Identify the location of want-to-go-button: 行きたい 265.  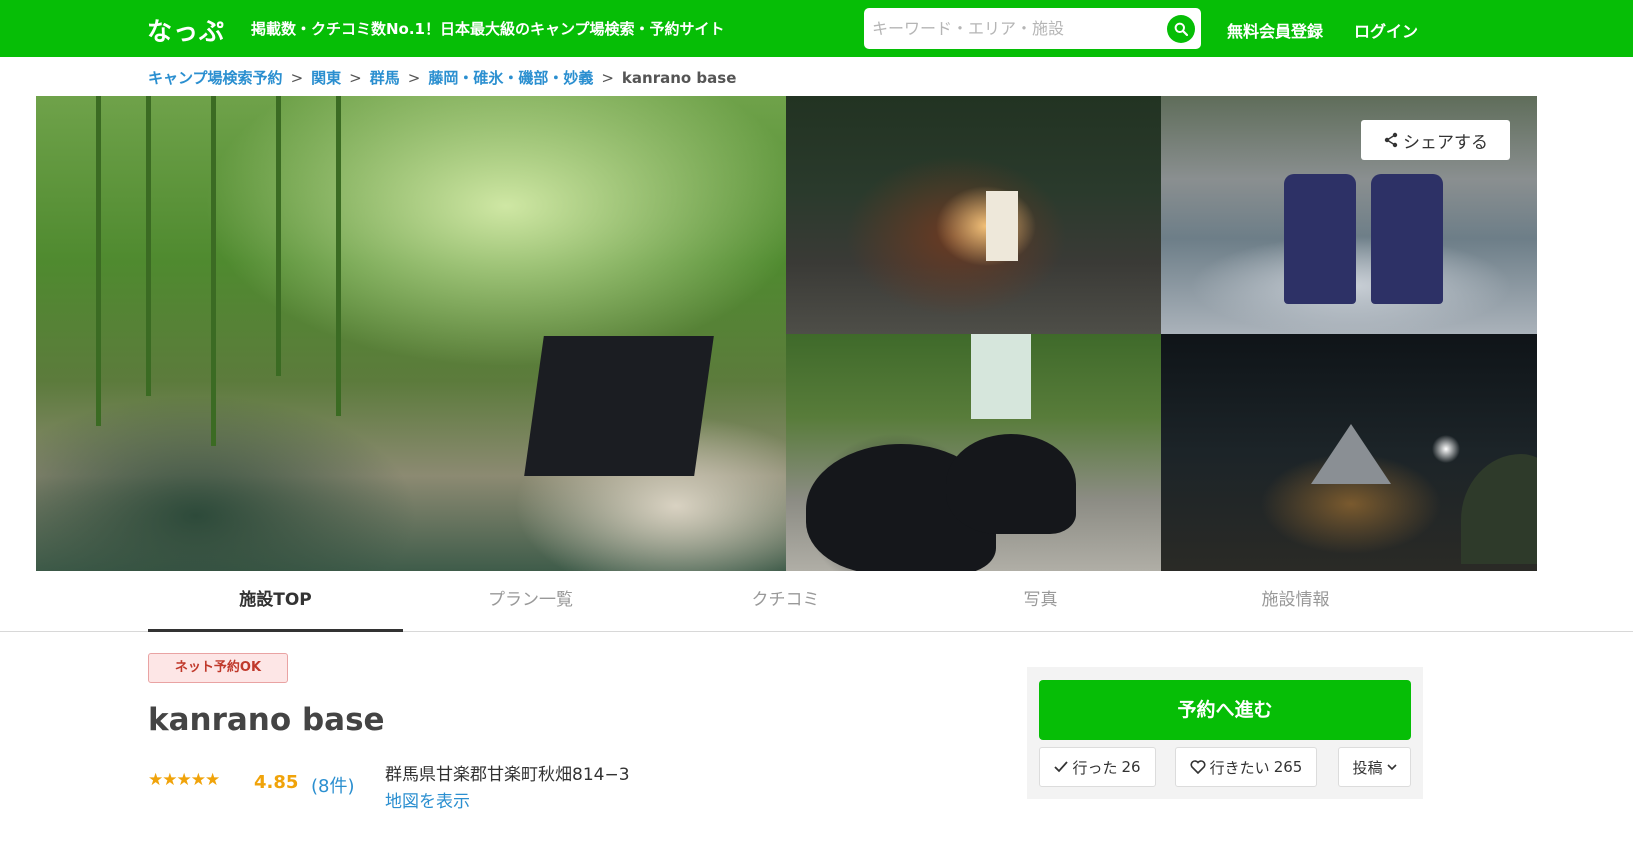
(1246, 767).